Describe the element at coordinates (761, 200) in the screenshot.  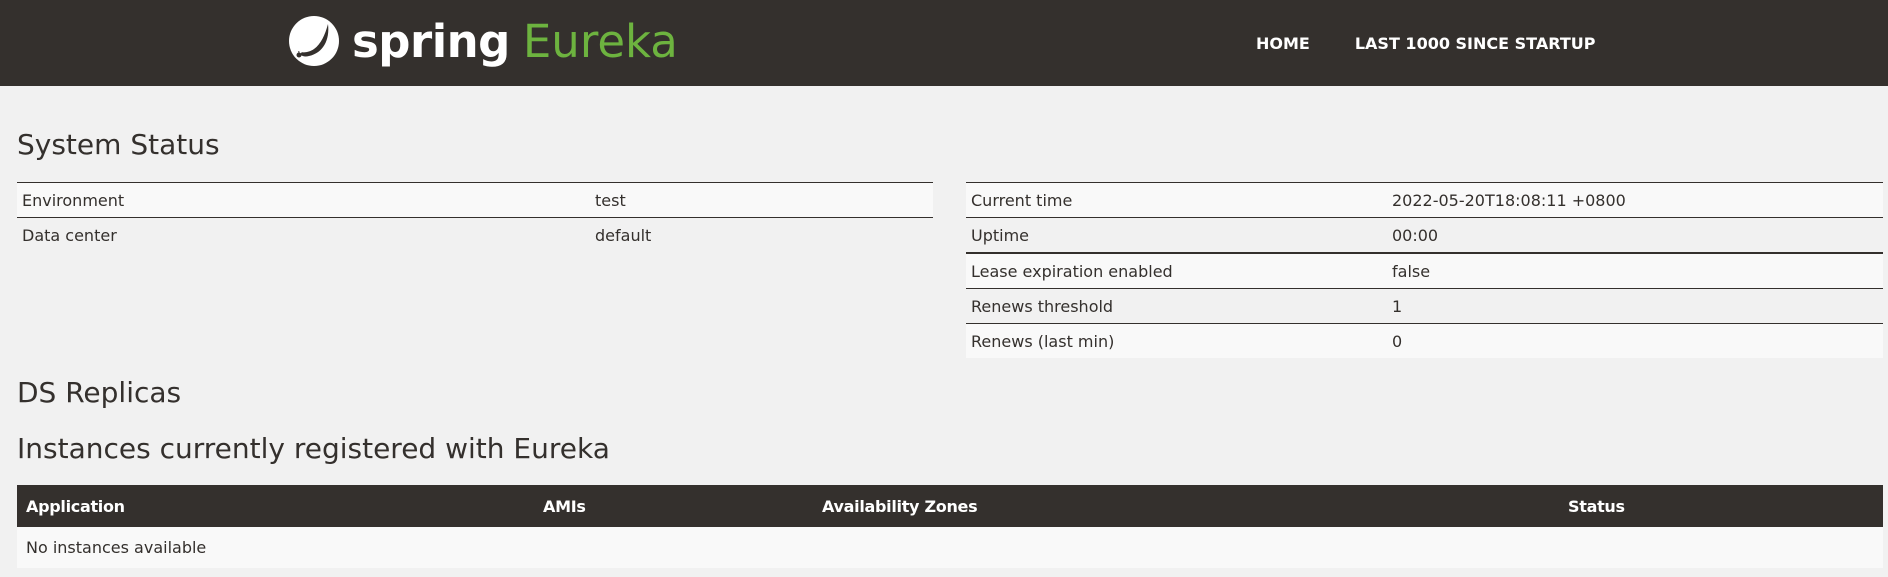
I see `status-value: test` at that location.